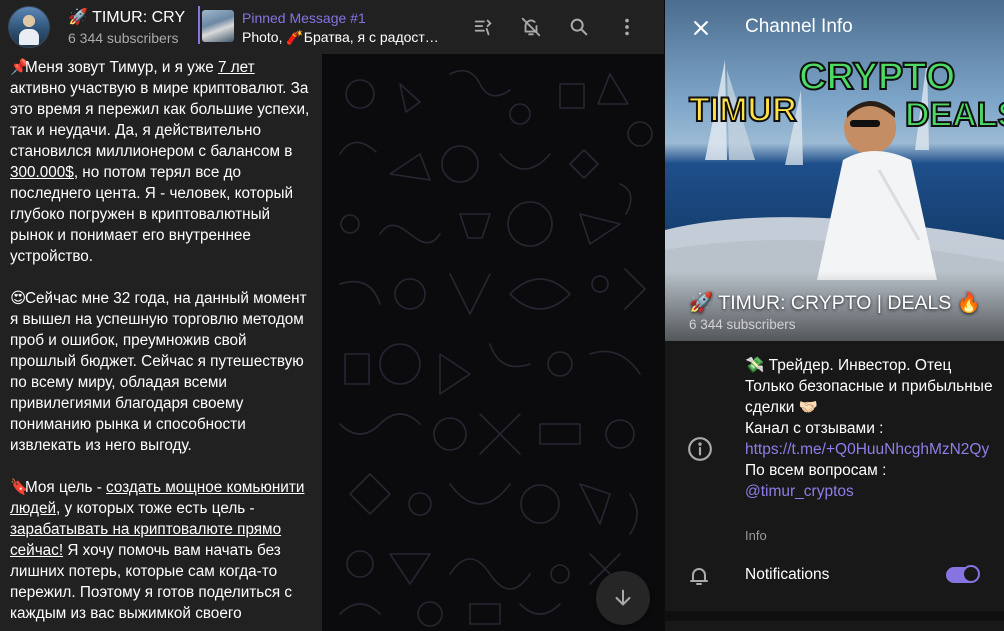  What do you see at coordinates (199, 25) in the screenshot?
I see `pinned-indicator-bar` at bounding box center [199, 25].